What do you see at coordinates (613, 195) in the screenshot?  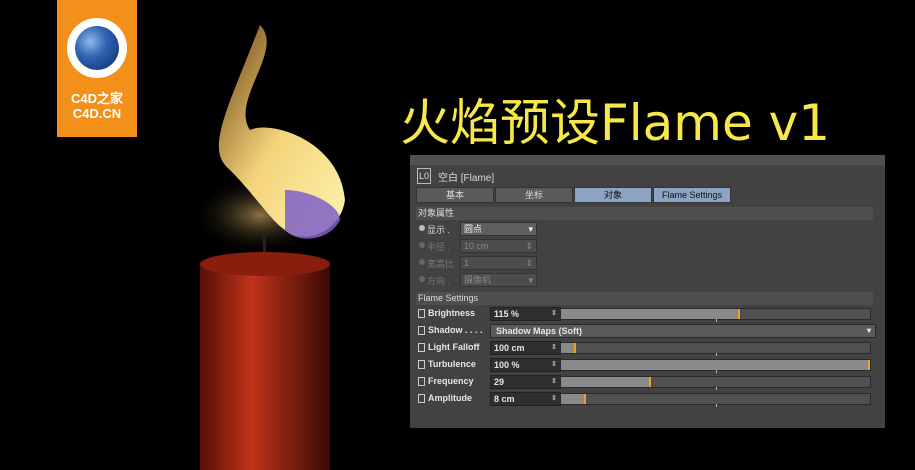 I see `tab-object: 对象` at bounding box center [613, 195].